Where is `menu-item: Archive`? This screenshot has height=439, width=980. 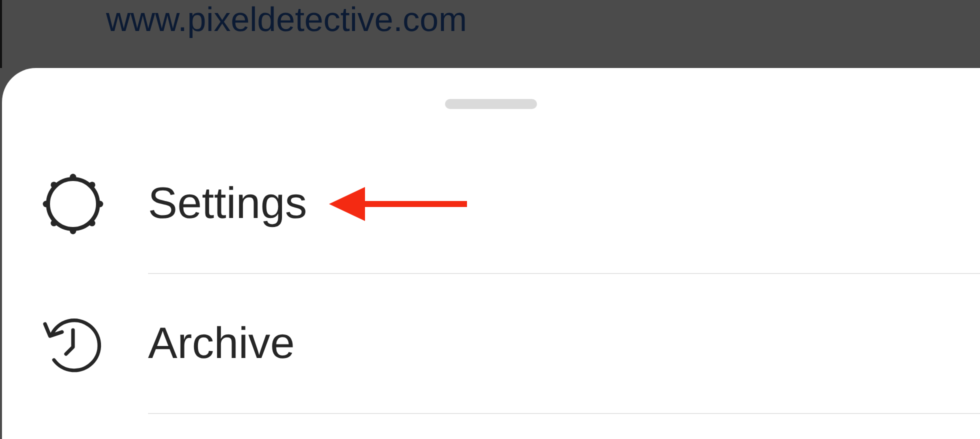
menu-item: Archive is located at coordinates (221, 343).